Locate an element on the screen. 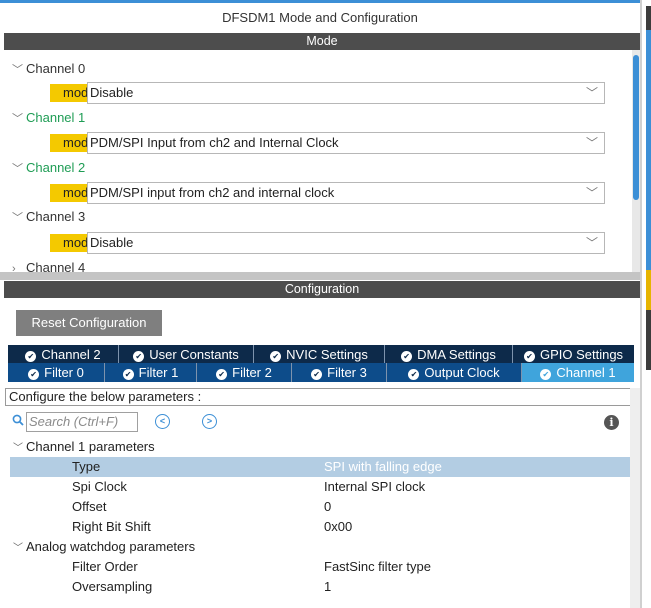 The height and width of the screenshot is (608, 651). tab-filter-1: ✔ Filter 1 is located at coordinates (151, 372).